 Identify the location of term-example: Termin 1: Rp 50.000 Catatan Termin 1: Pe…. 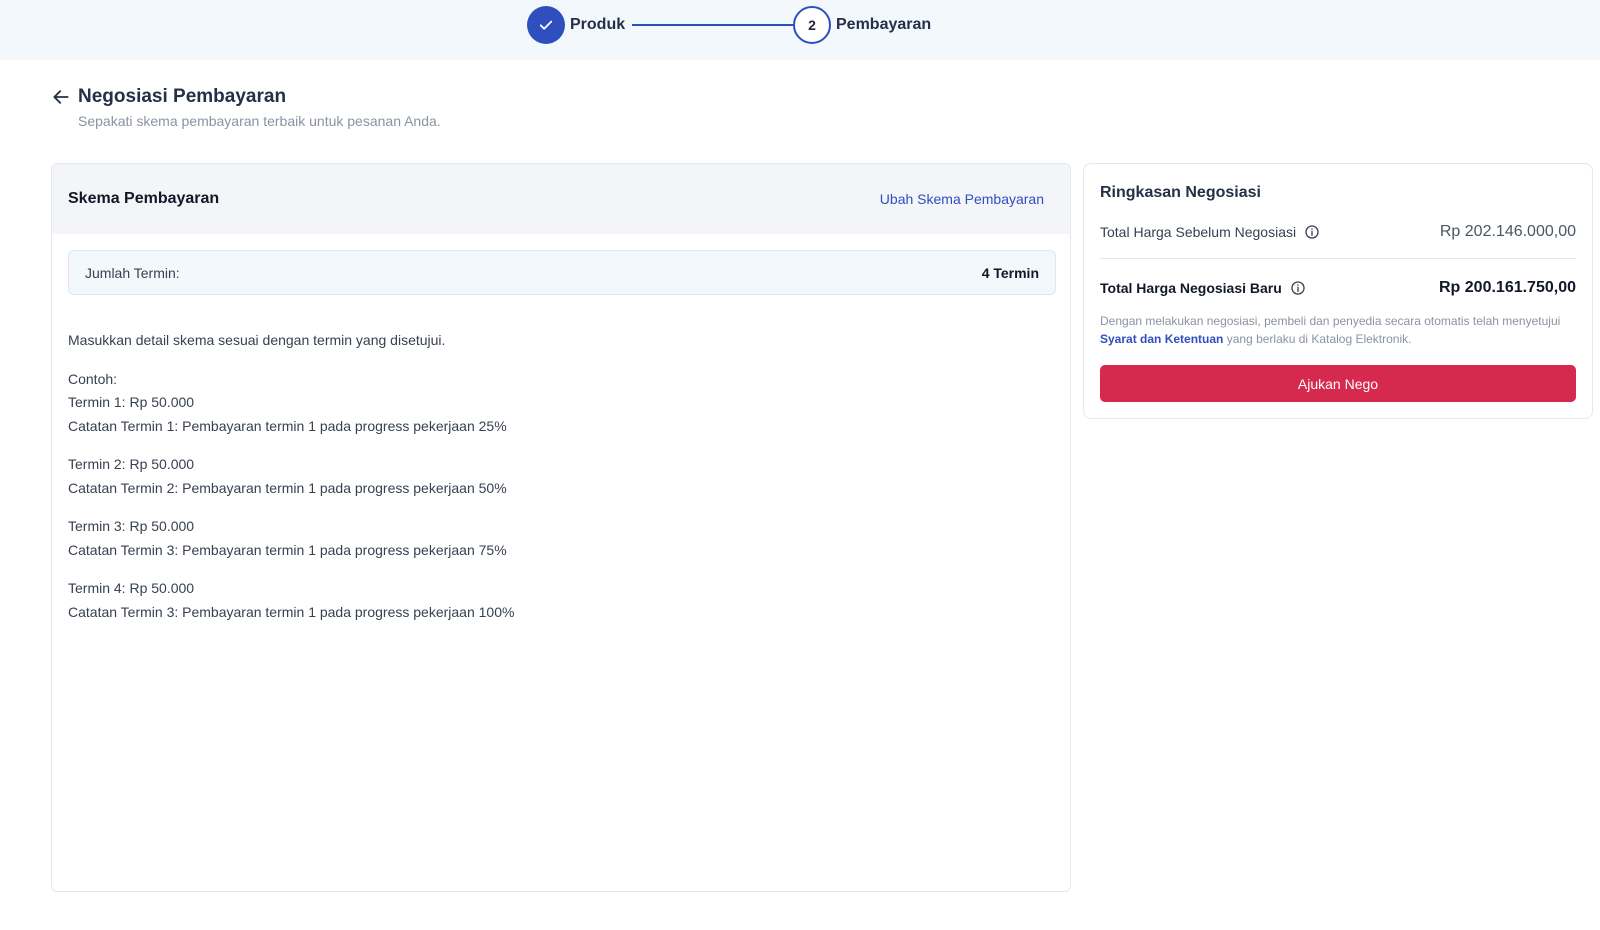
(291, 414).